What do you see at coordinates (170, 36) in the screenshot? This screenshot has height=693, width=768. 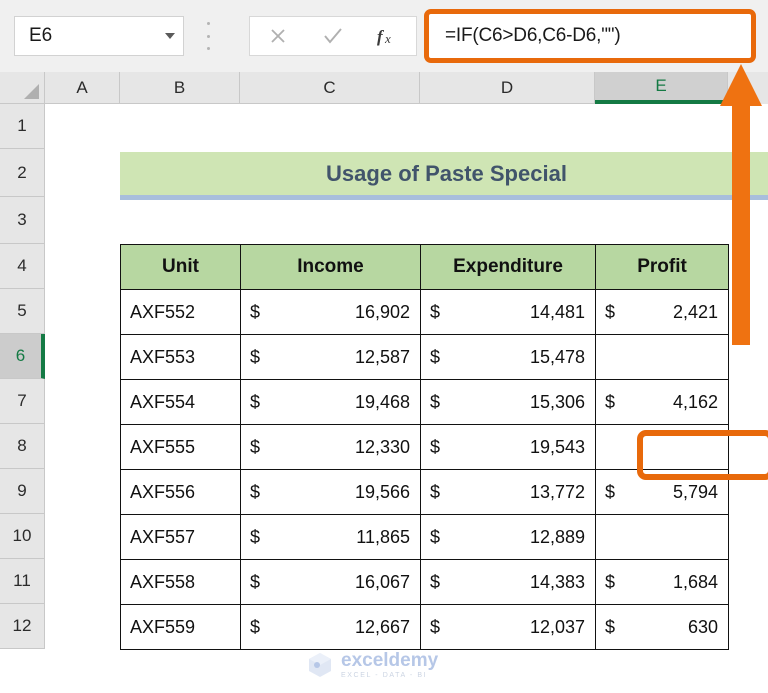 I see `chevron-down-icon` at bounding box center [170, 36].